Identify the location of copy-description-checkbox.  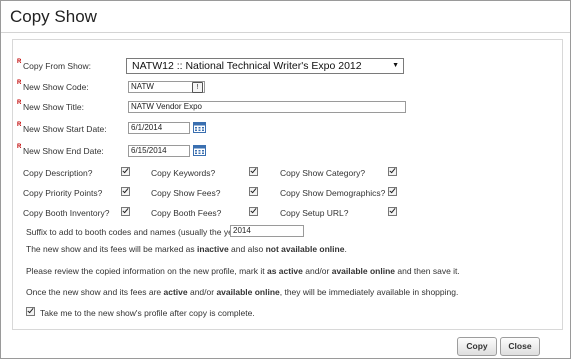
(125, 171).